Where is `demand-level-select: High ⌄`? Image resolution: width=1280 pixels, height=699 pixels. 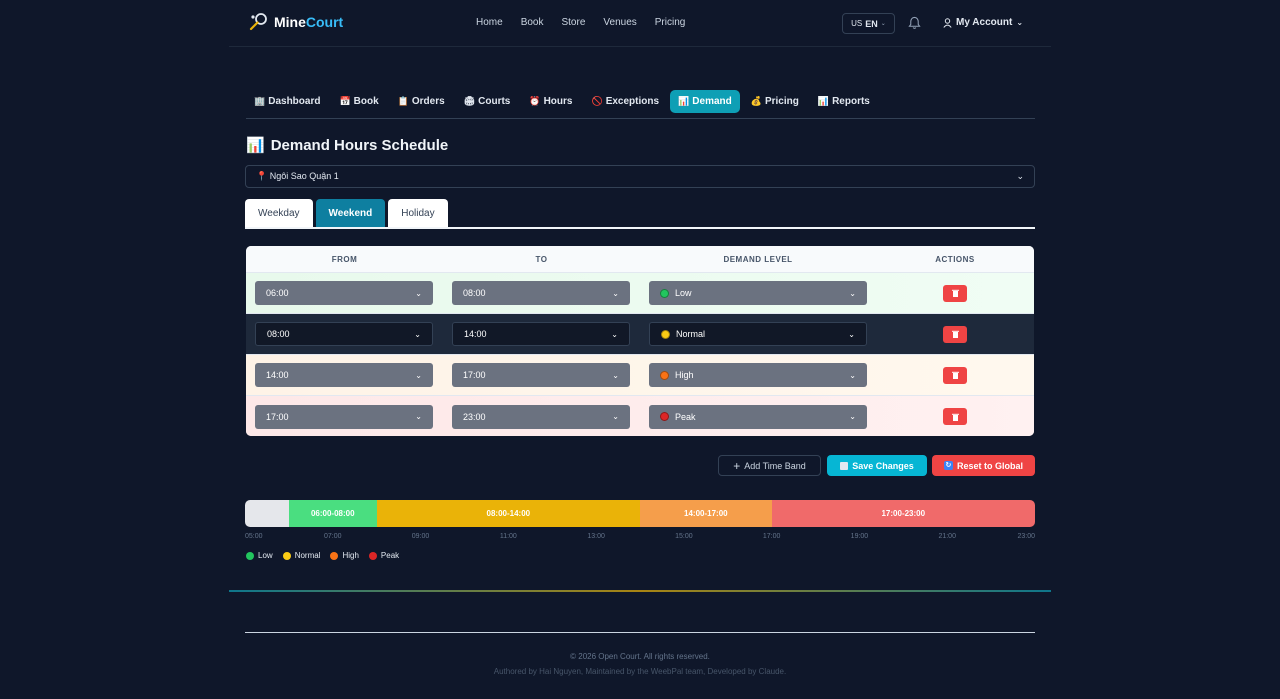
demand-level-select: High ⌄ is located at coordinates (758, 375).